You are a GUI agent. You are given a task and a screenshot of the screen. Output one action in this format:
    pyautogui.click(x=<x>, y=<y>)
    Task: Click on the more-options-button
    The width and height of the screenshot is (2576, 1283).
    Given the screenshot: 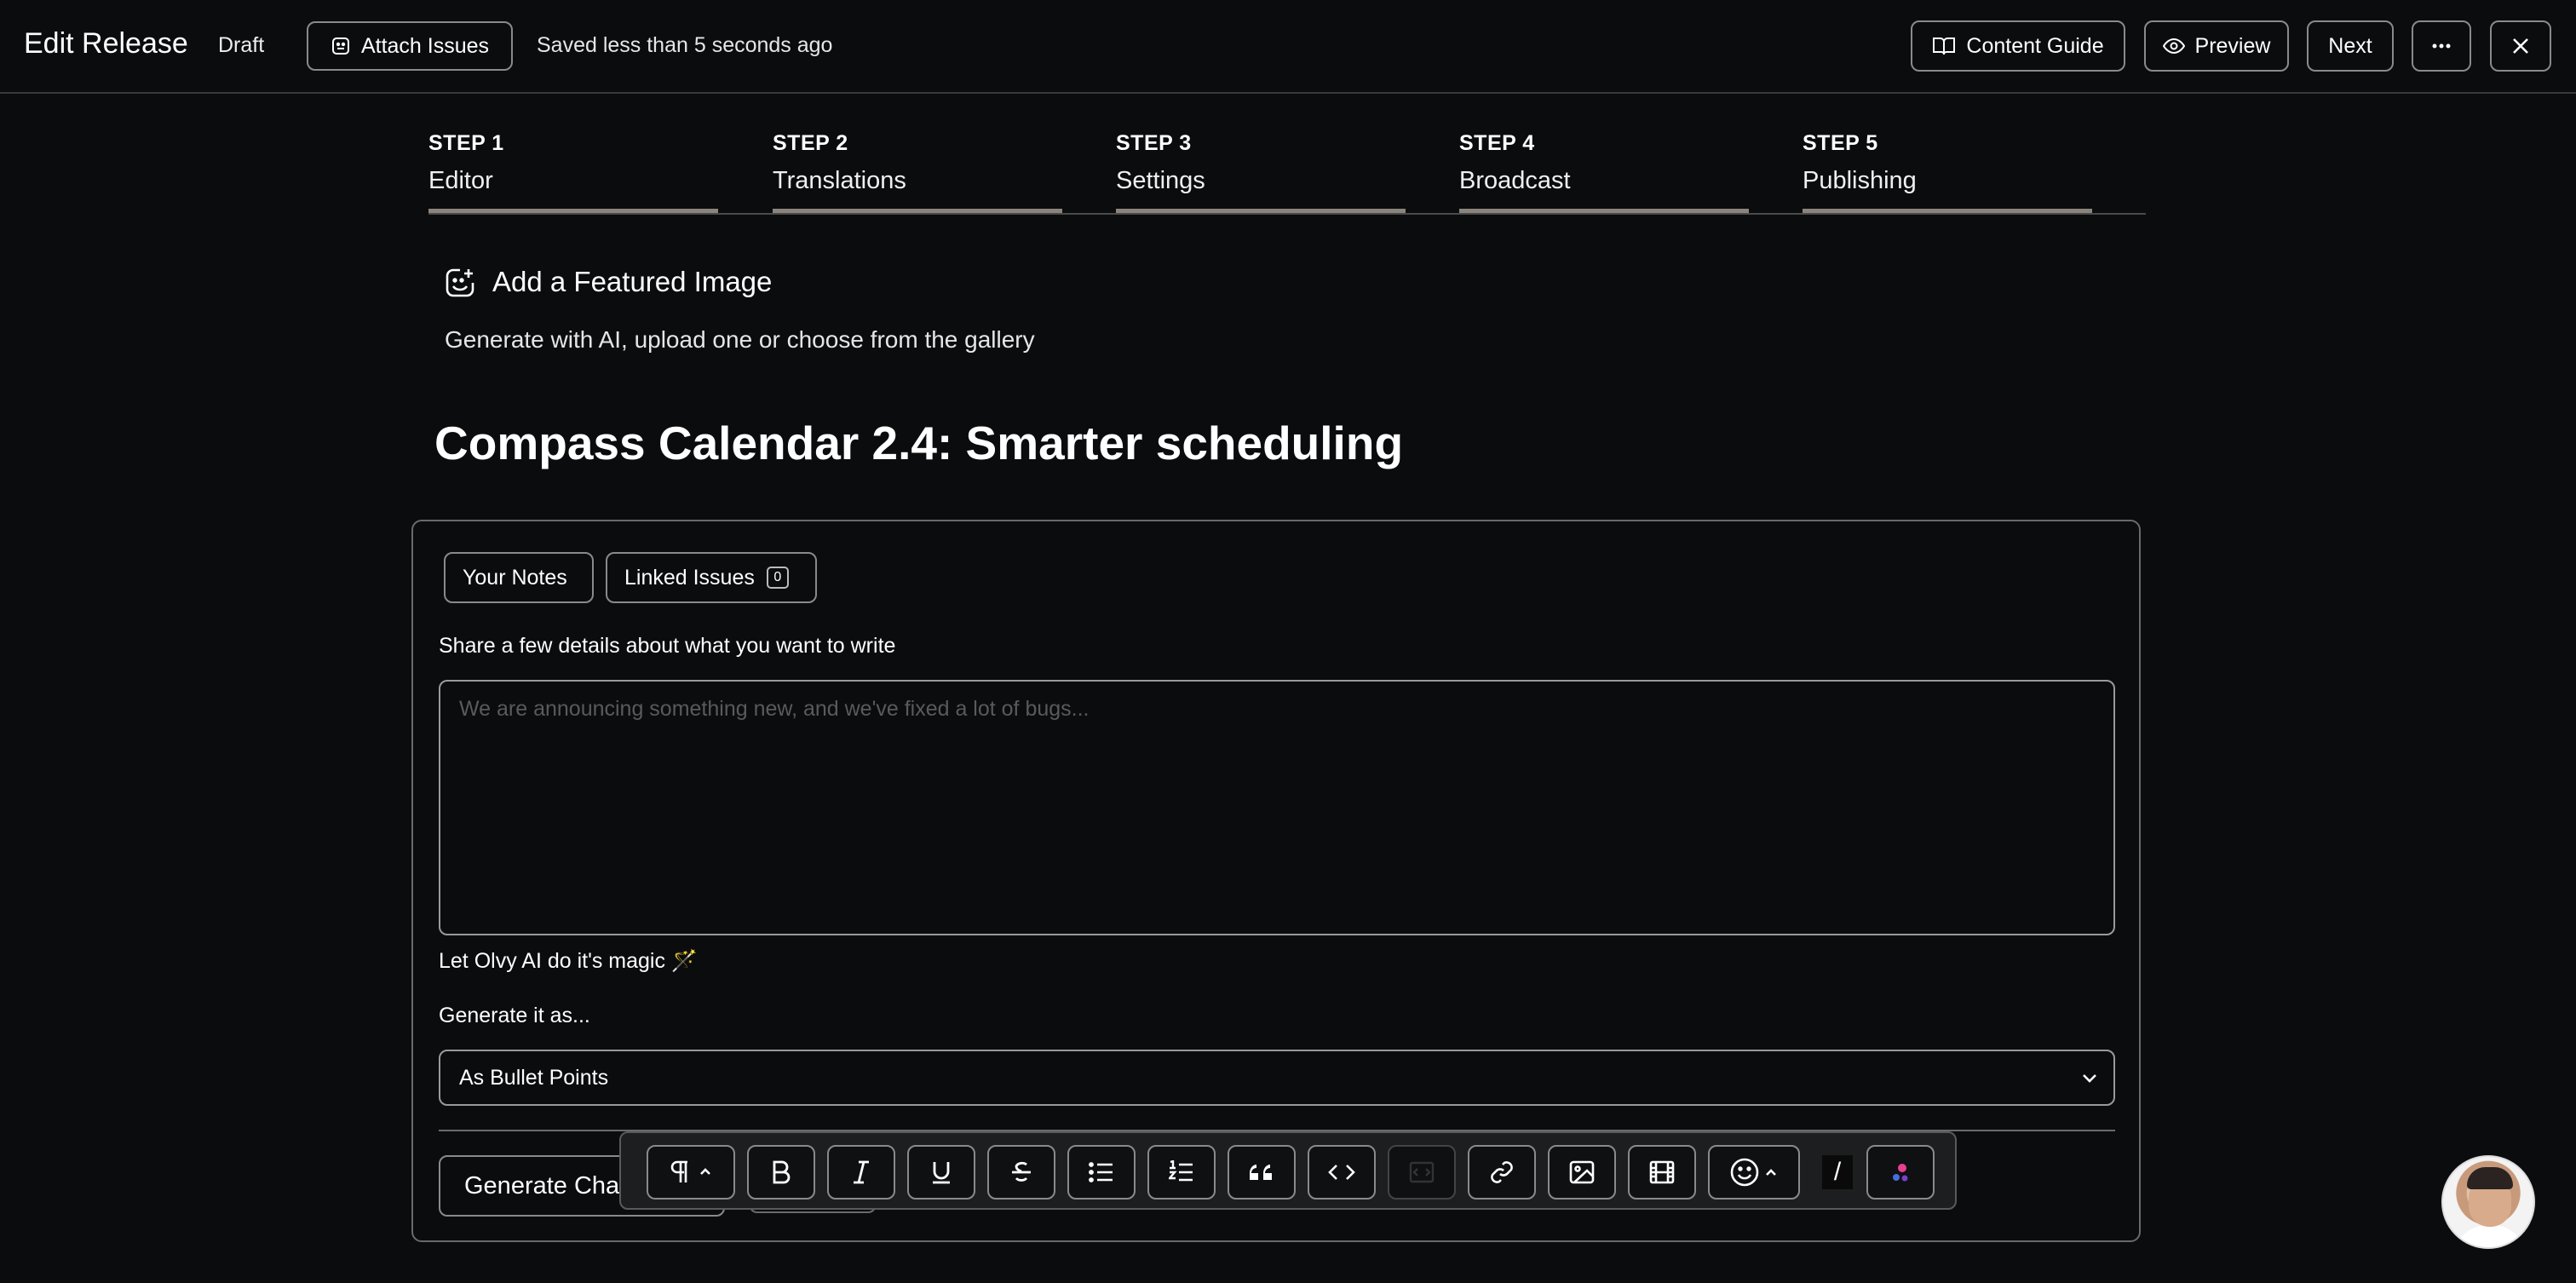 What is the action you would take?
    pyautogui.click(x=2441, y=46)
    